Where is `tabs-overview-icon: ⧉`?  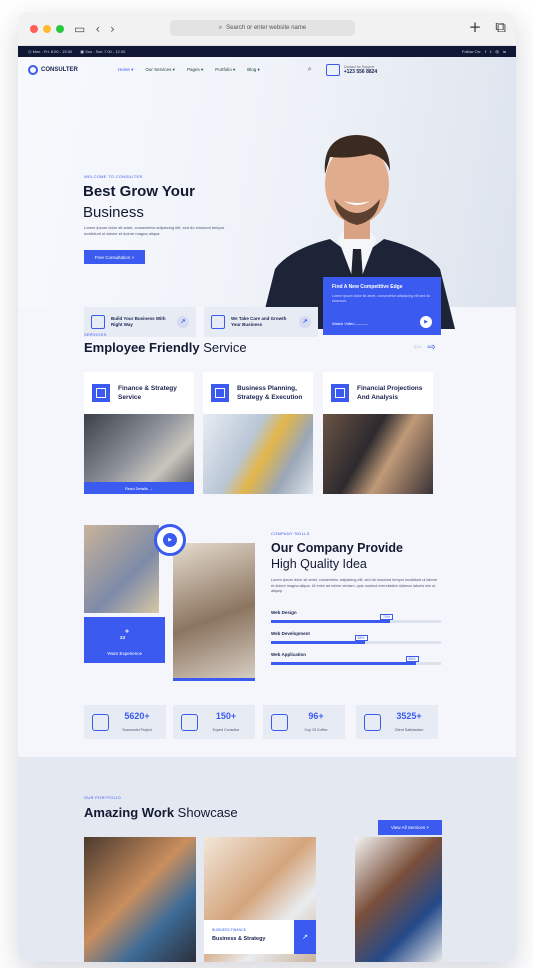 tabs-overview-icon: ⧉ is located at coordinates (500, 27).